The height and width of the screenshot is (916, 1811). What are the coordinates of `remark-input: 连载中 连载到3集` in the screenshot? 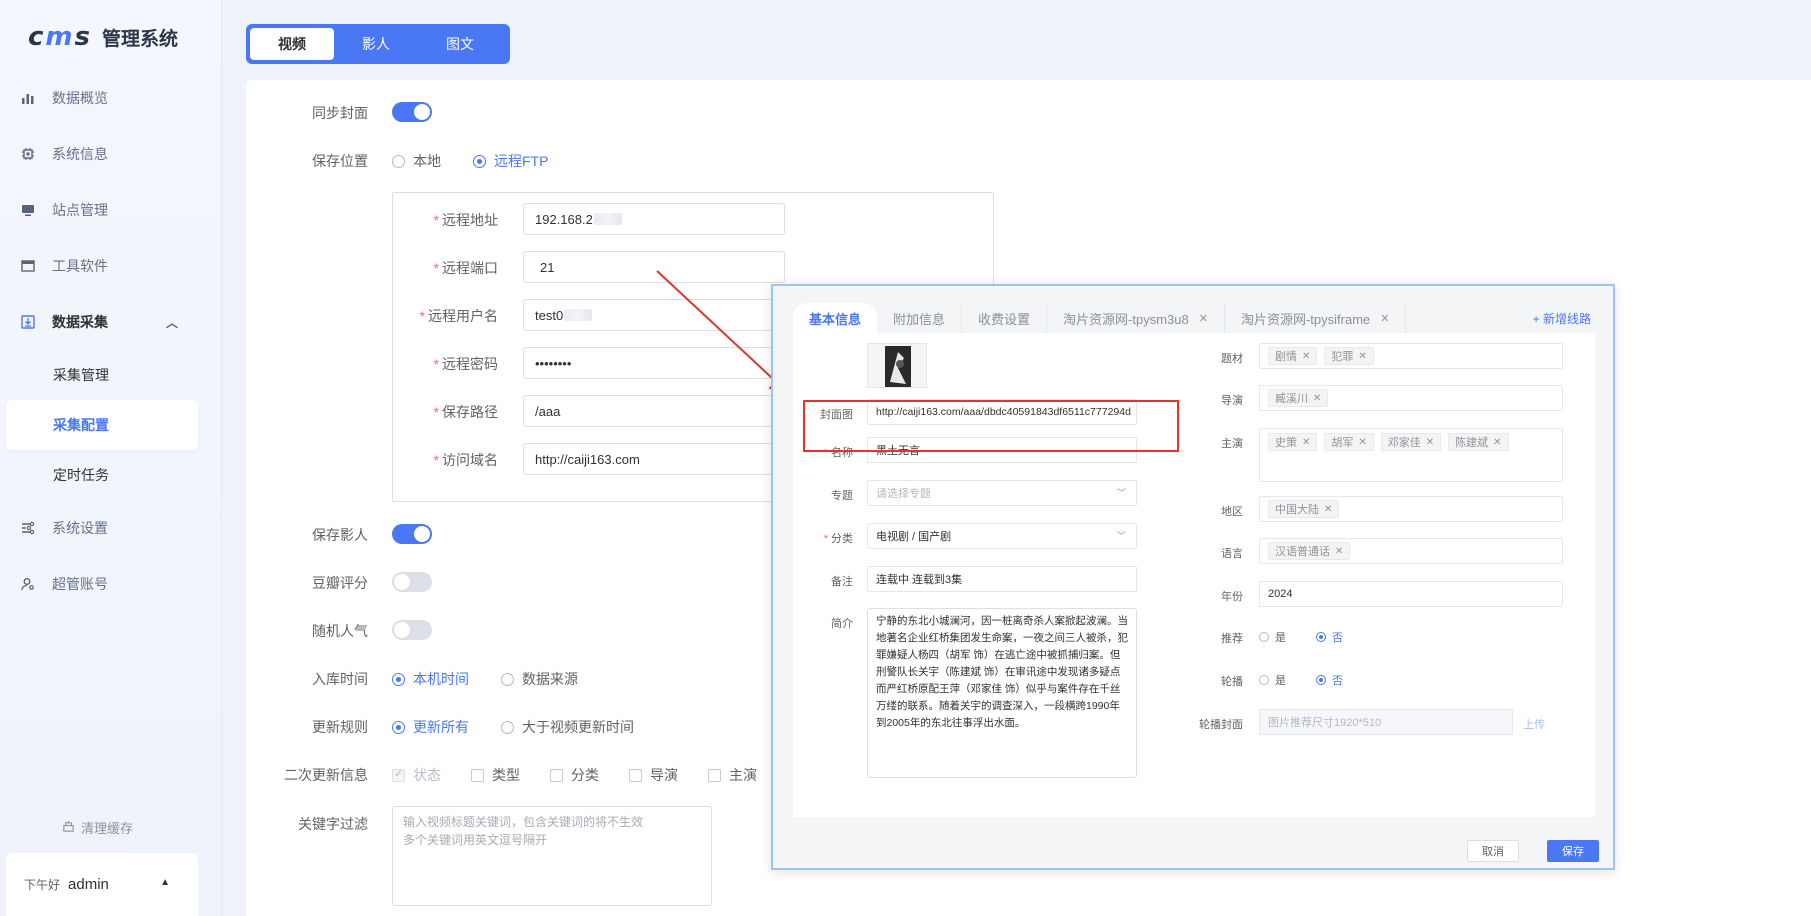 It's located at (1002, 579).